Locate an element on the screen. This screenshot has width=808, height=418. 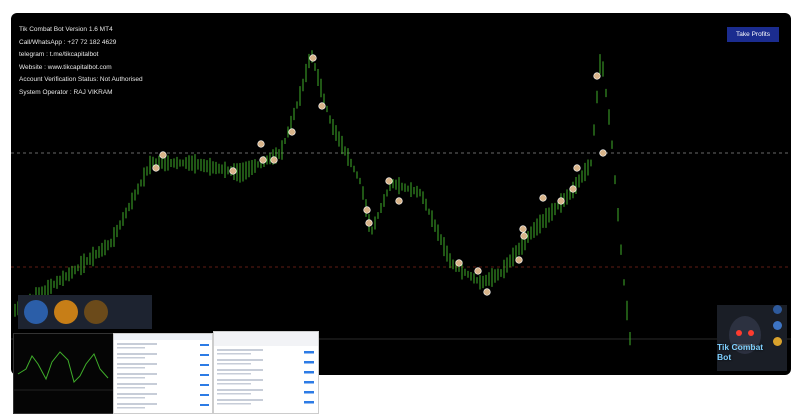
mobile-positions-list is located at coordinates (266, 372).